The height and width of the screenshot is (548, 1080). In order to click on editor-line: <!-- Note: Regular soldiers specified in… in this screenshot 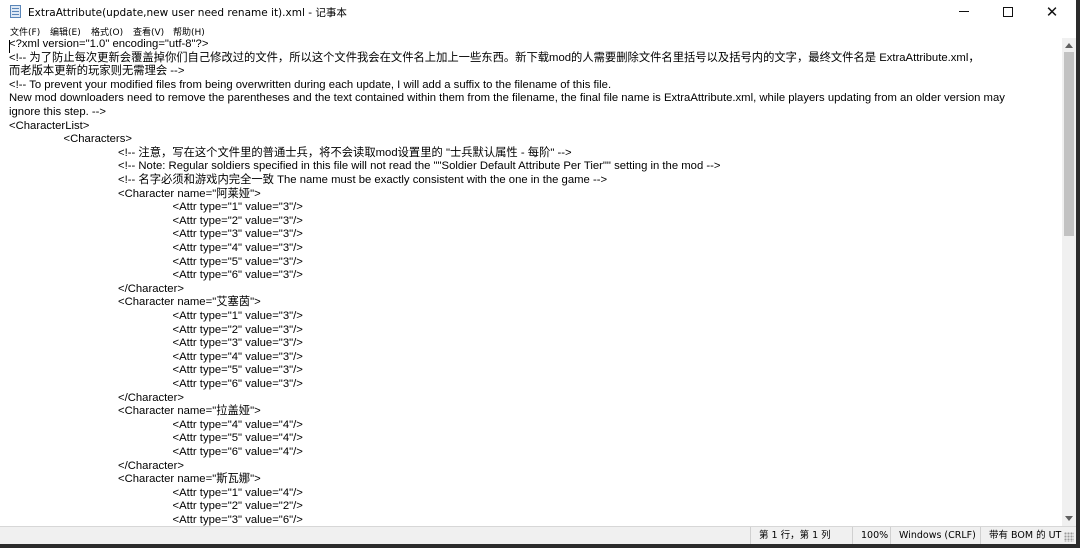, I will do `click(419, 166)`.